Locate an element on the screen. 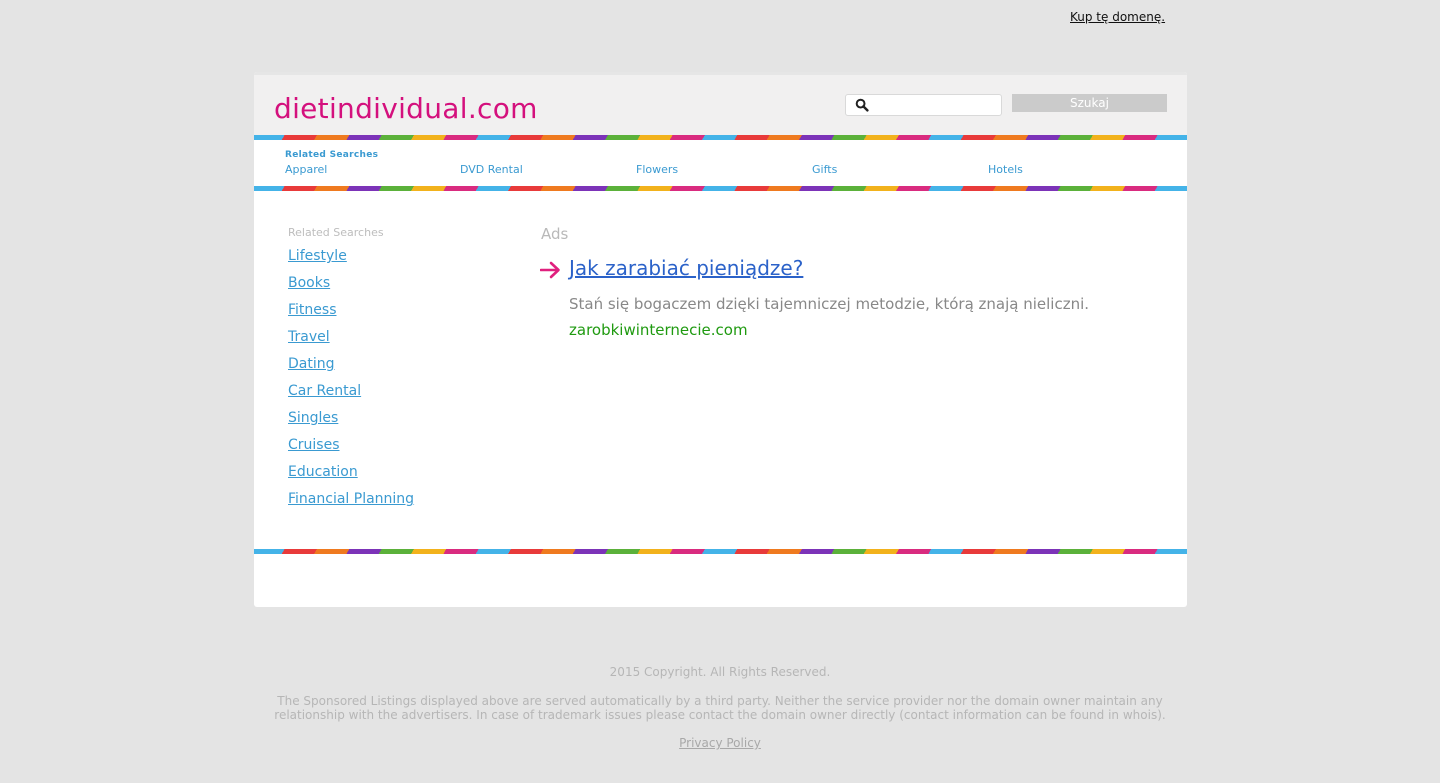 The width and height of the screenshot is (1440, 783). top-nav-item-flowers: Flowers is located at coordinates (657, 169).